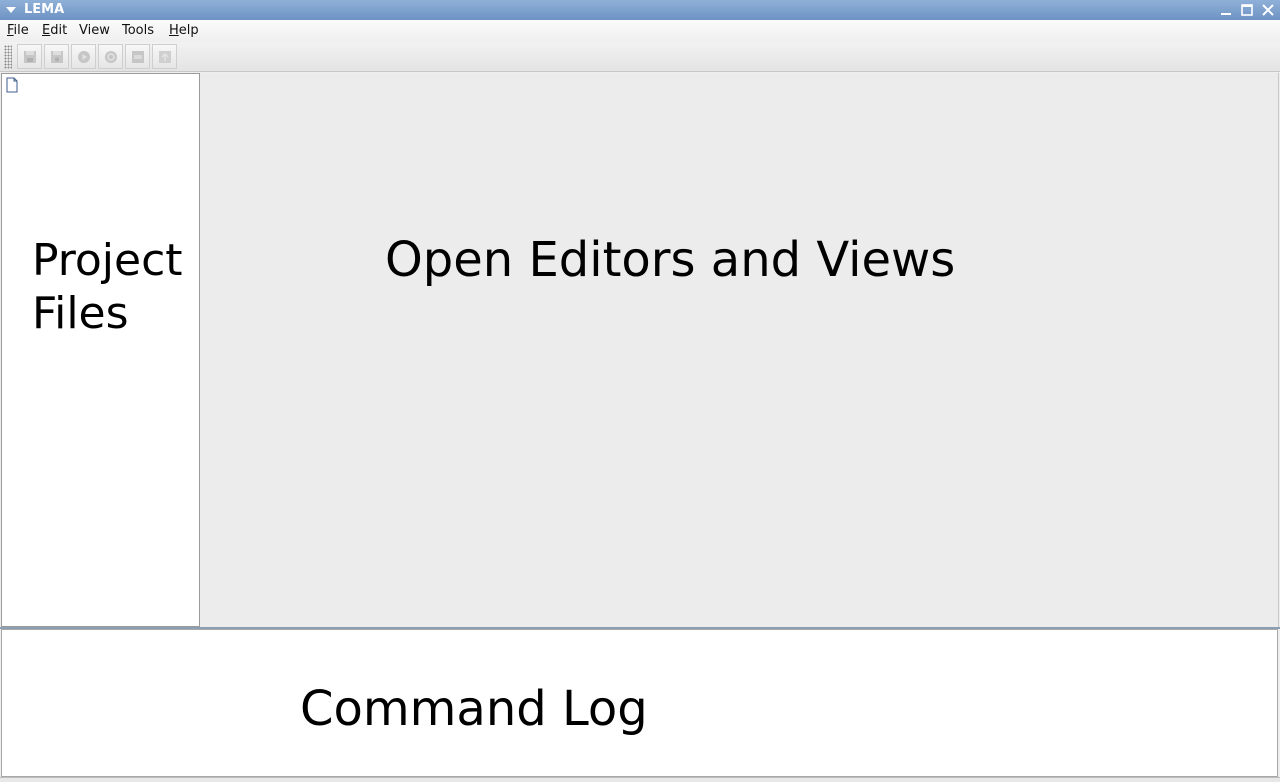 The width and height of the screenshot is (1280, 782). Describe the element at coordinates (1268, 10) in the screenshot. I see `close-icon` at that location.